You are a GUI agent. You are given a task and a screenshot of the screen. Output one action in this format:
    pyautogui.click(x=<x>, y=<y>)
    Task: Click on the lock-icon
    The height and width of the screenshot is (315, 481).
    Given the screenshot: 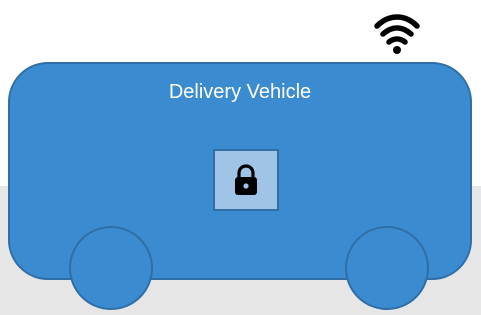 What is the action you would take?
    pyautogui.click(x=246, y=179)
    